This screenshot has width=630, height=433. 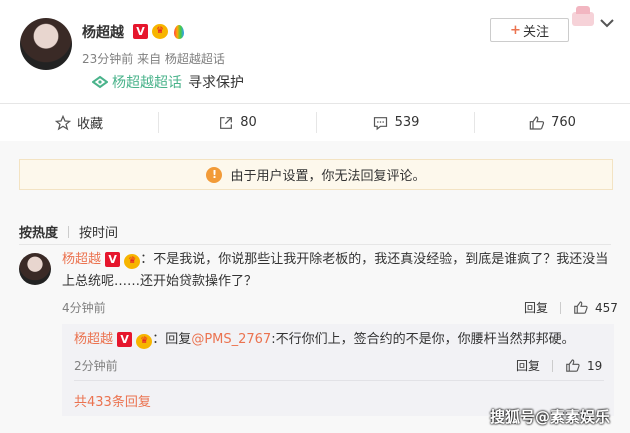 What do you see at coordinates (563, 122) in the screenshot?
I see `like-count: 760` at bounding box center [563, 122].